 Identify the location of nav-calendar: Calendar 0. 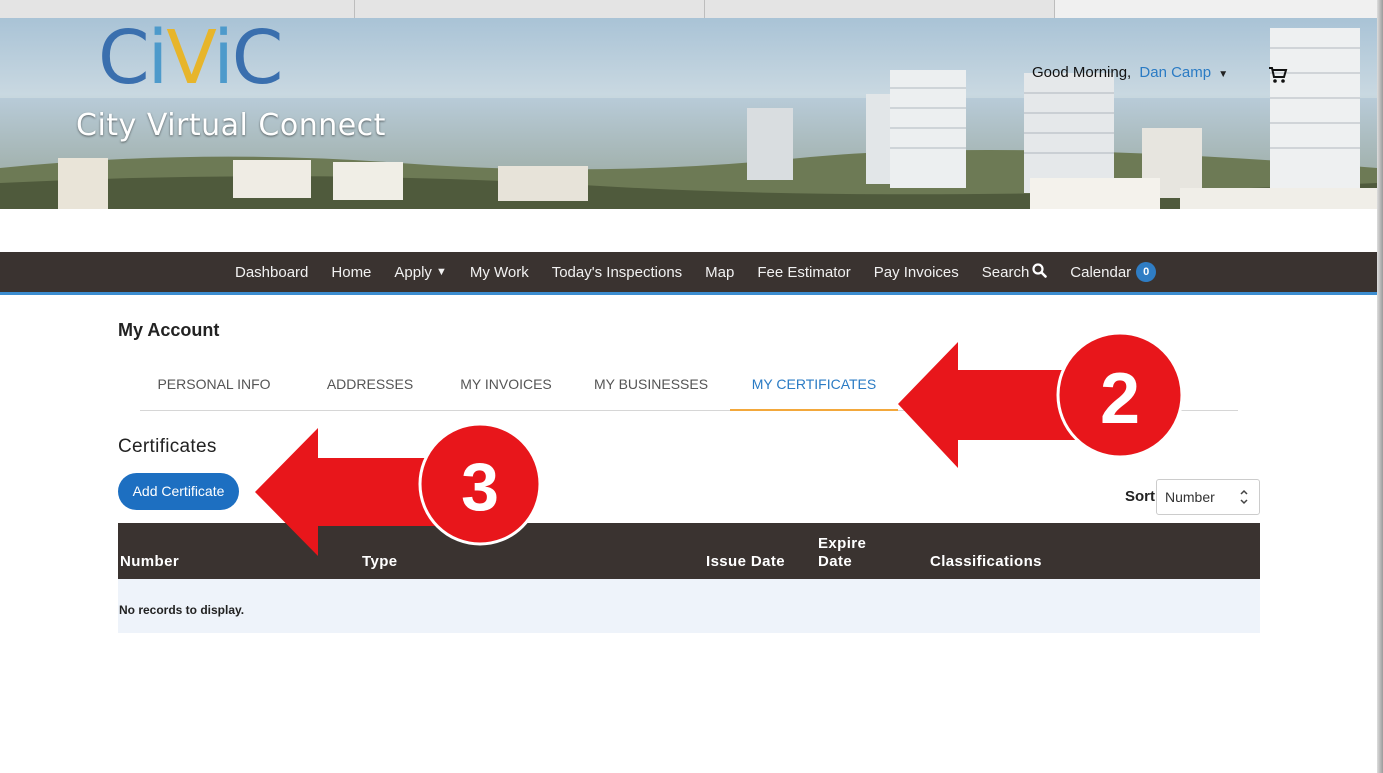
(1113, 272).